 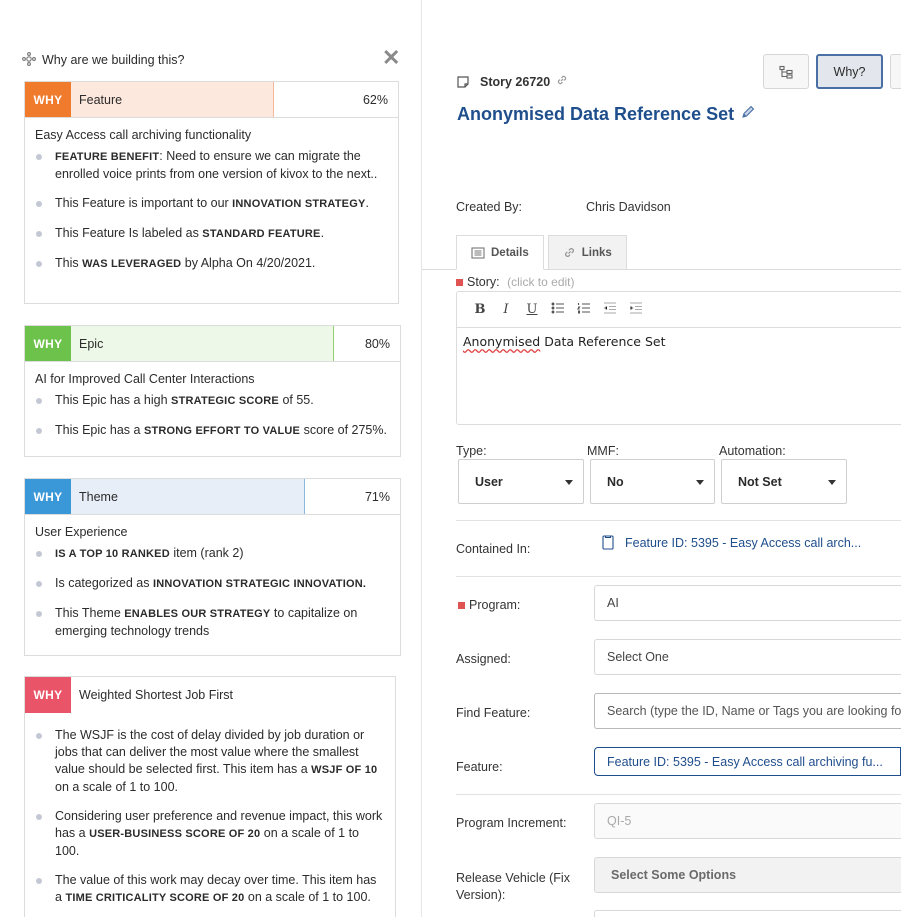 I want to click on bullet-text: This Feature is important to our, so click(x=144, y=203).